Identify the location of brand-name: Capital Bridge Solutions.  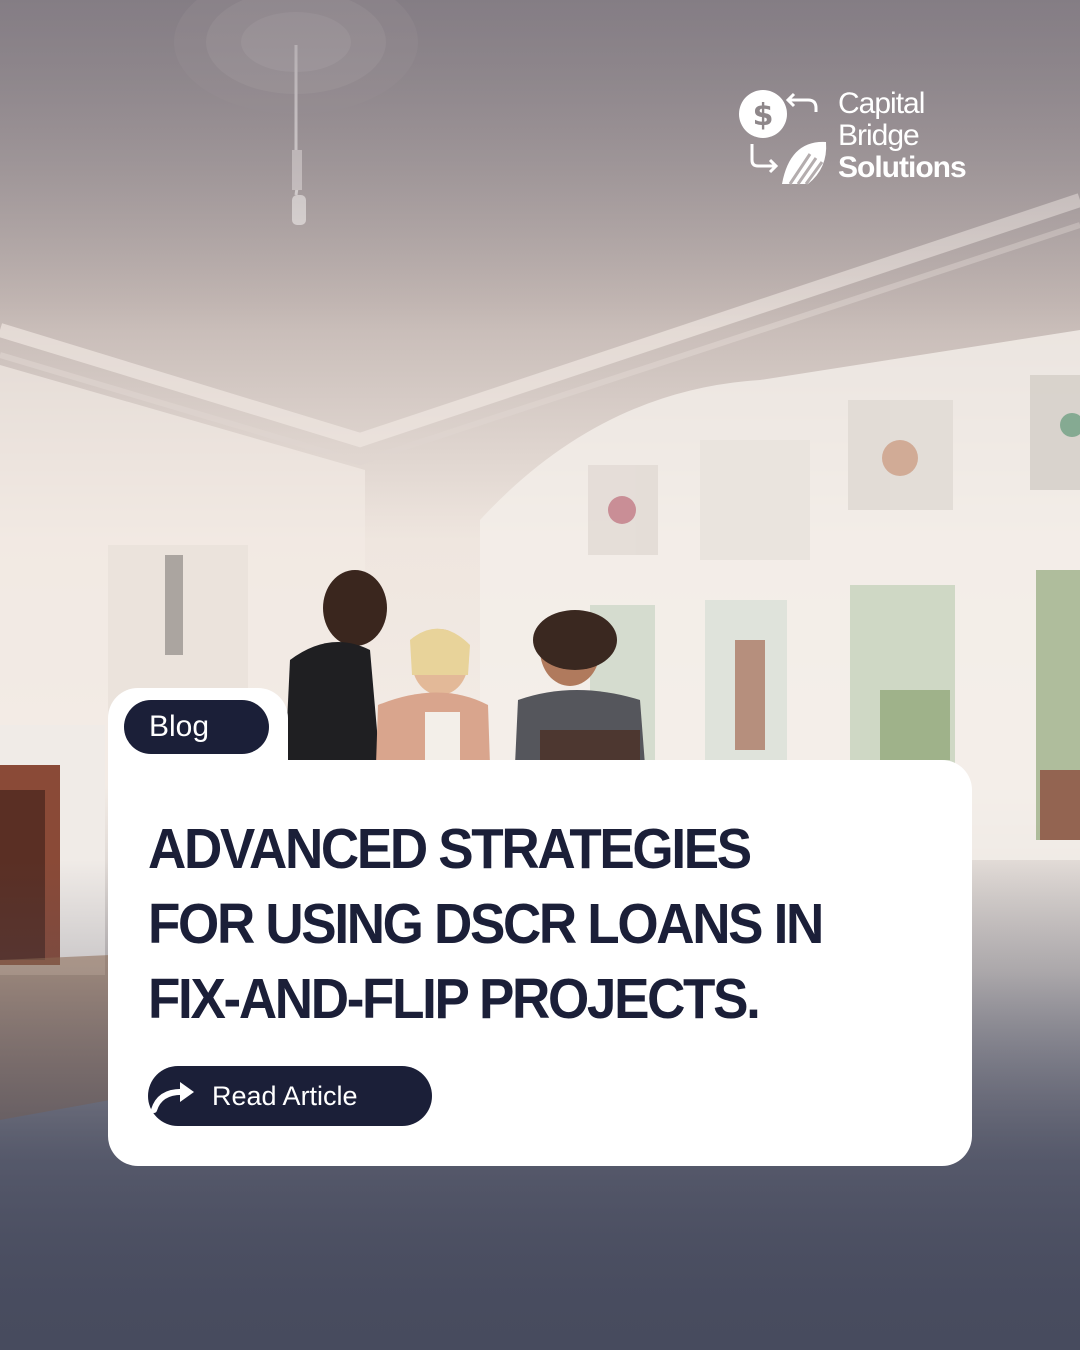
(902, 135).